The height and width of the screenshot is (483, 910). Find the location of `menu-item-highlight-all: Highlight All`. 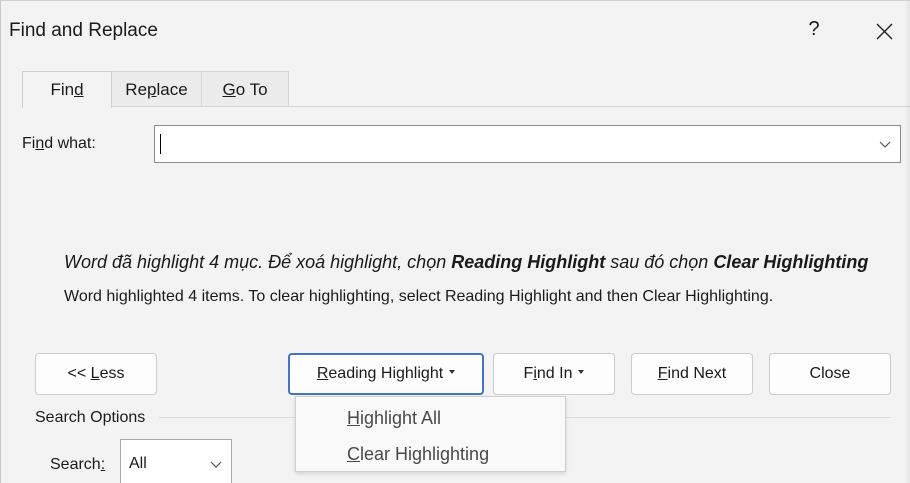

menu-item-highlight-all: Highlight All is located at coordinates (394, 418).